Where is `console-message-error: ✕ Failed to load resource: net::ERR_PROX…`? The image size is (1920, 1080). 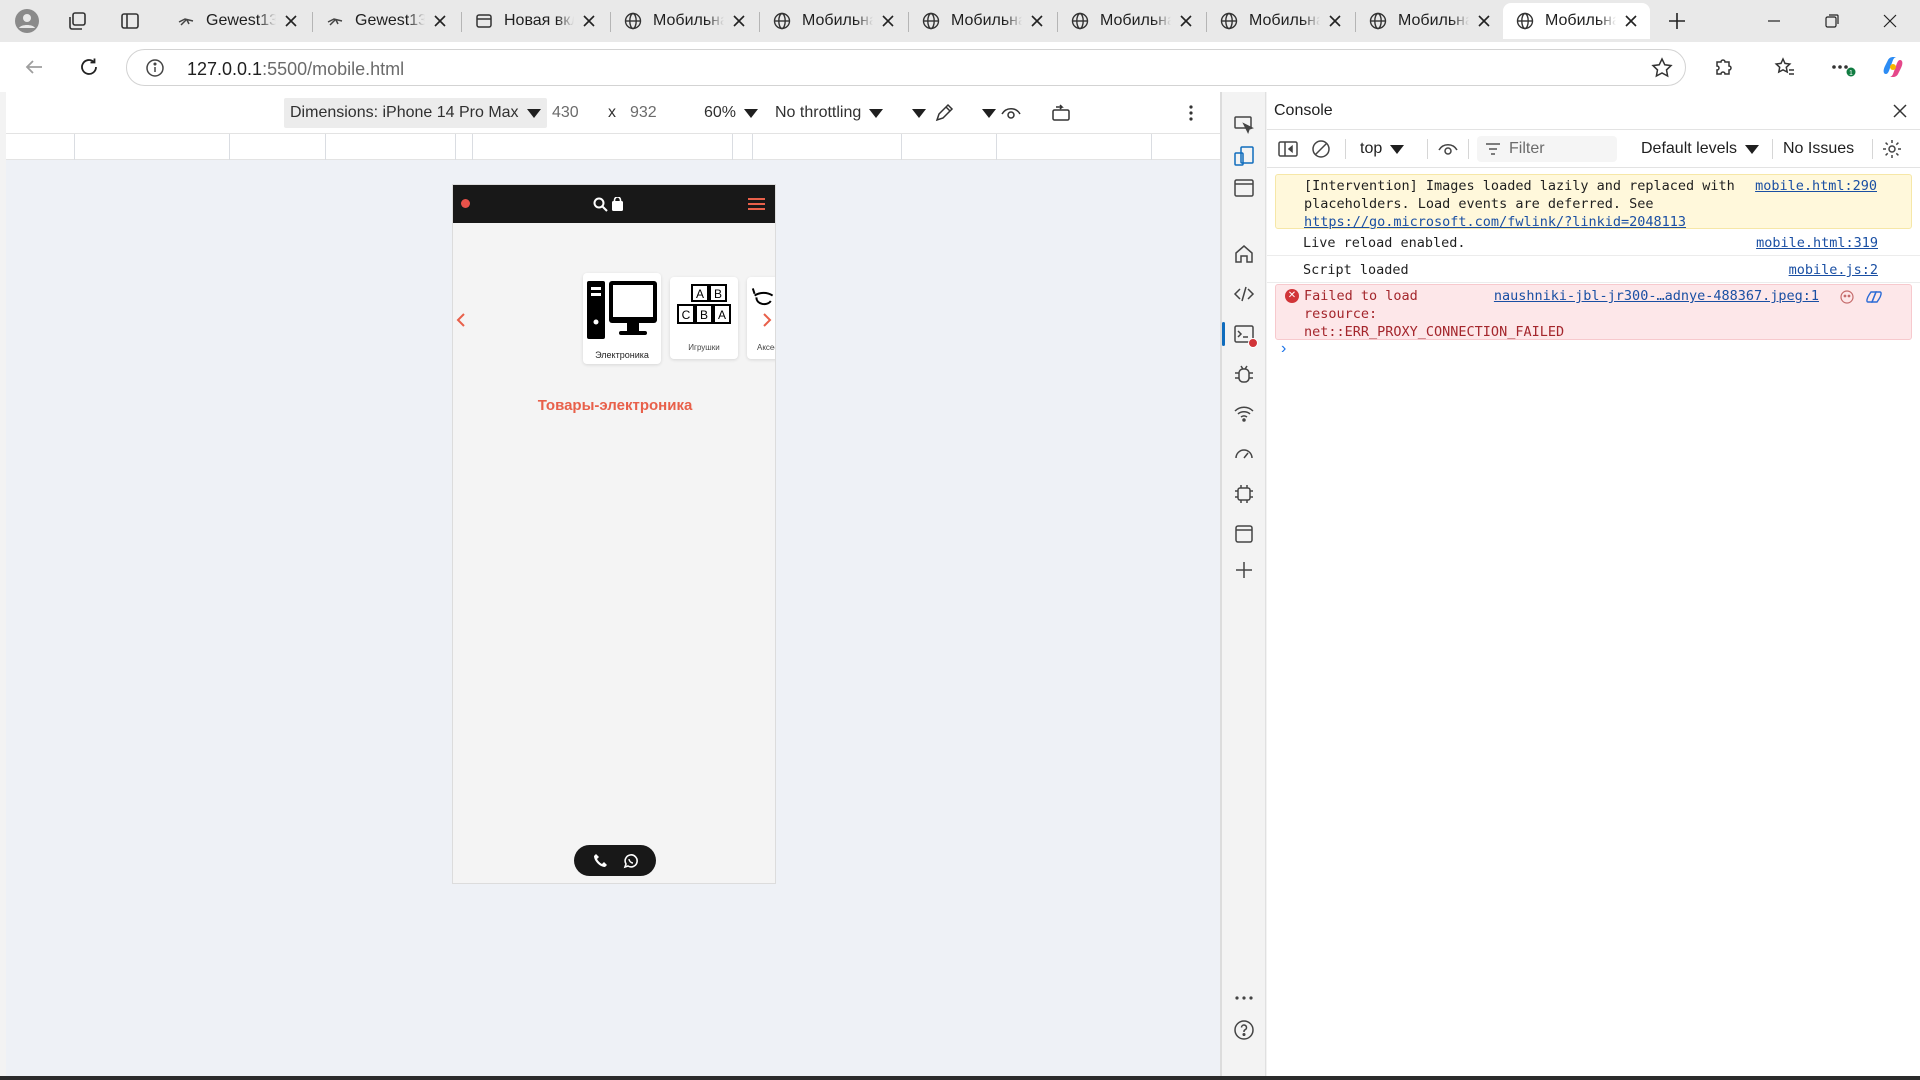
console-message-error: ✕ Failed to load resource: net::ERR_PROX… is located at coordinates (1593, 312).